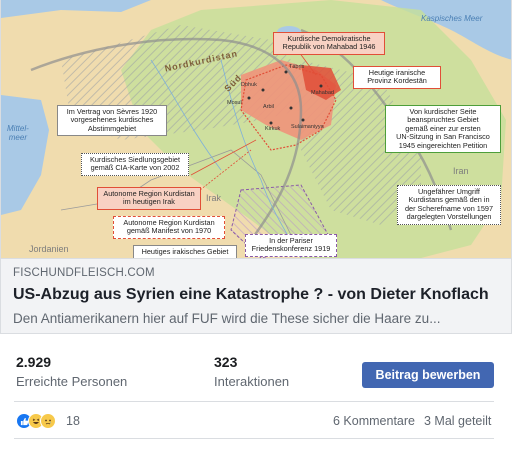  What do you see at coordinates (48, 421) in the screenshot?
I see `sad-icon` at bounding box center [48, 421].